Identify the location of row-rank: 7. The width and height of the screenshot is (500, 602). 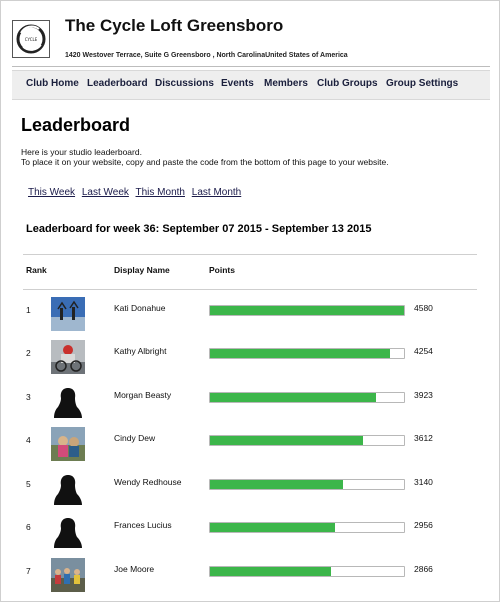
(28, 571).